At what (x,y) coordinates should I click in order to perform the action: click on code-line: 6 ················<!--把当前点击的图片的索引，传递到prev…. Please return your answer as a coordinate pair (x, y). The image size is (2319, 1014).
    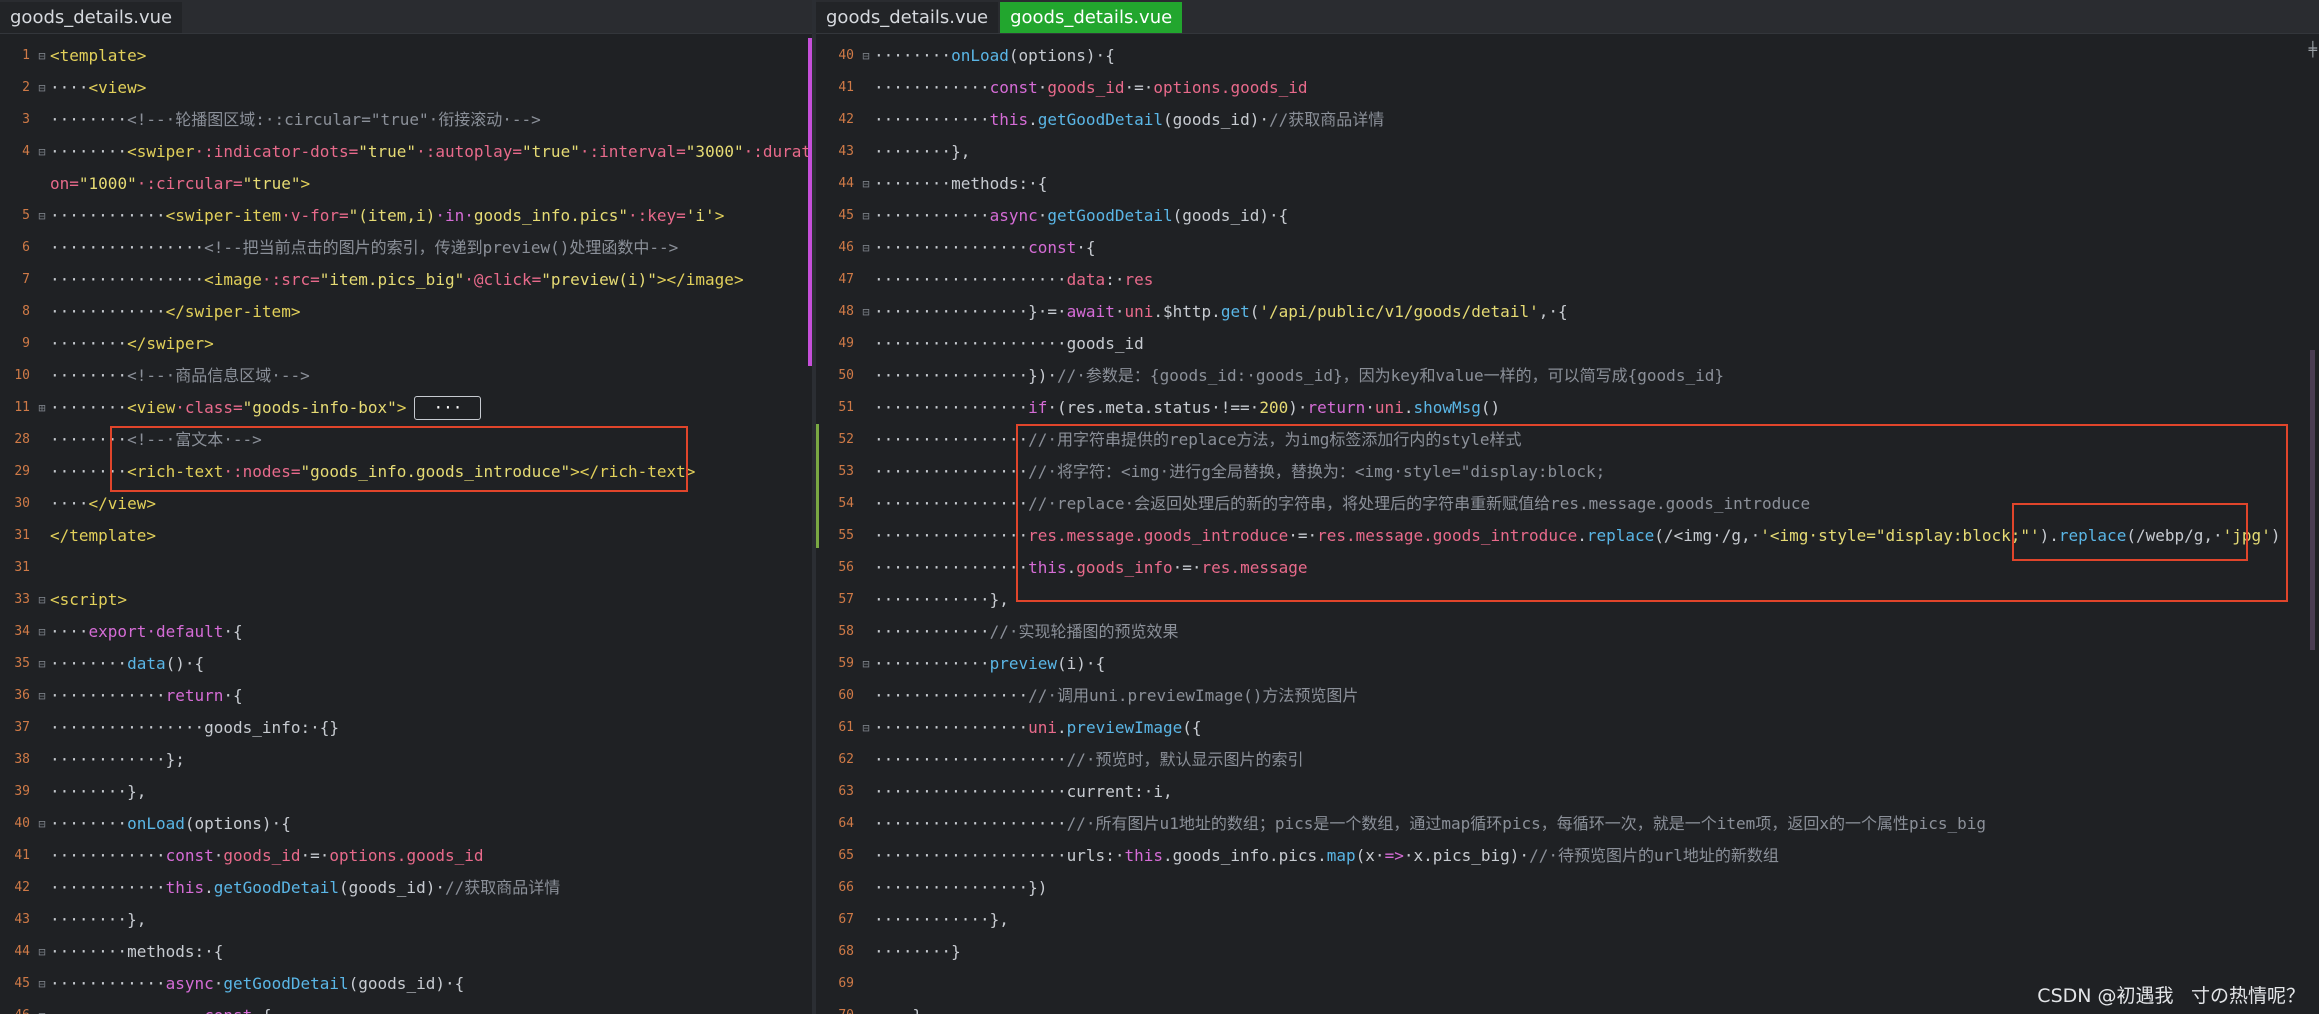
    Looking at the image, I should click on (406, 248).